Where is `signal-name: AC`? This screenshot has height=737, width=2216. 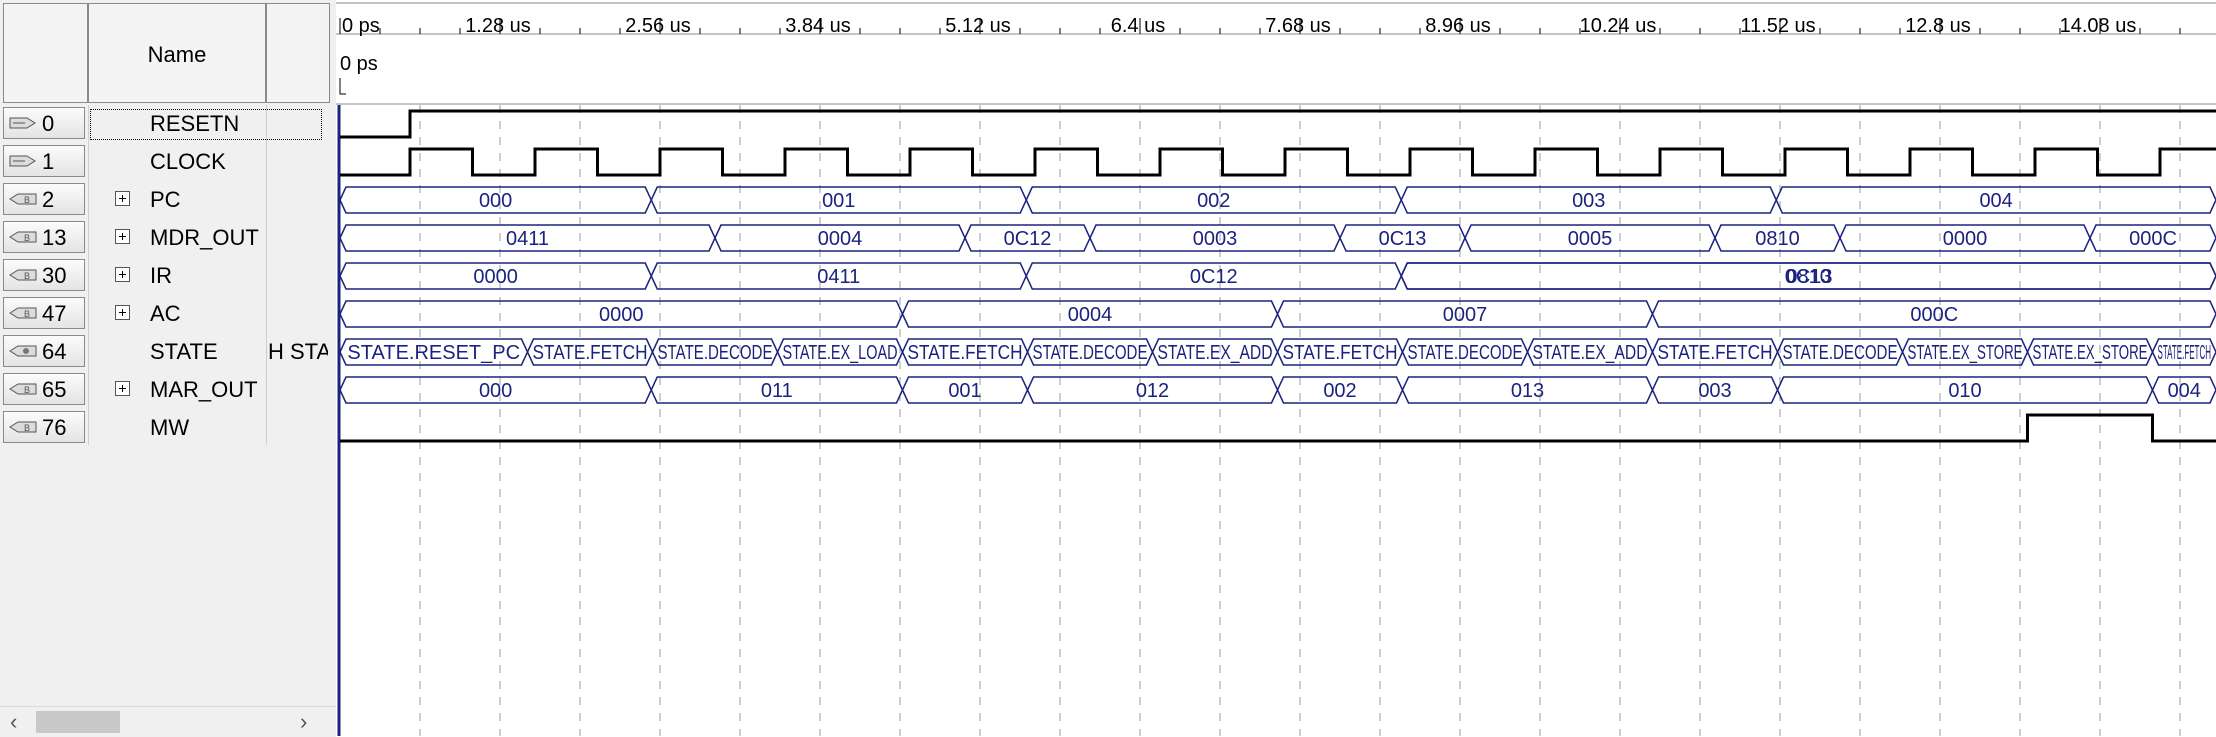 signal-name: AC is located at coordinates (165, 314).